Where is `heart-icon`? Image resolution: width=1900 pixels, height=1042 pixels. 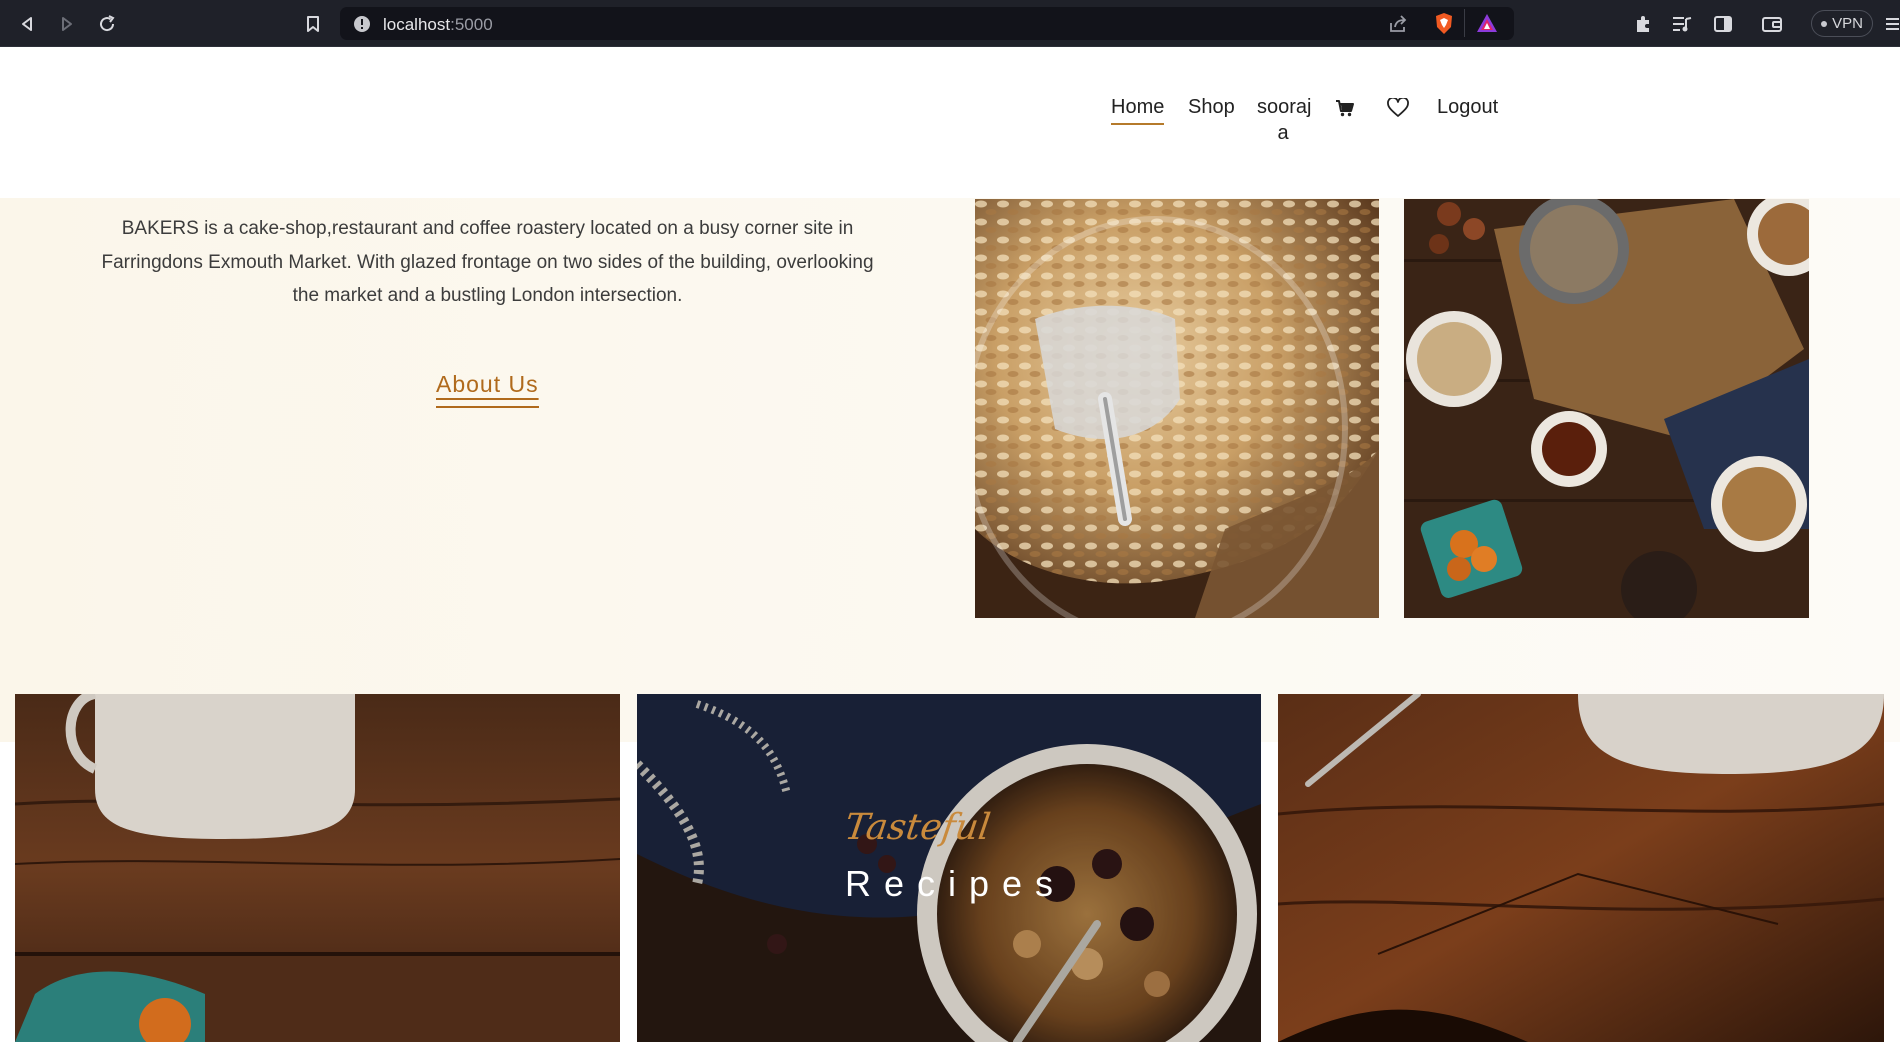
heart-icon is located at coordinates (1398, 109).